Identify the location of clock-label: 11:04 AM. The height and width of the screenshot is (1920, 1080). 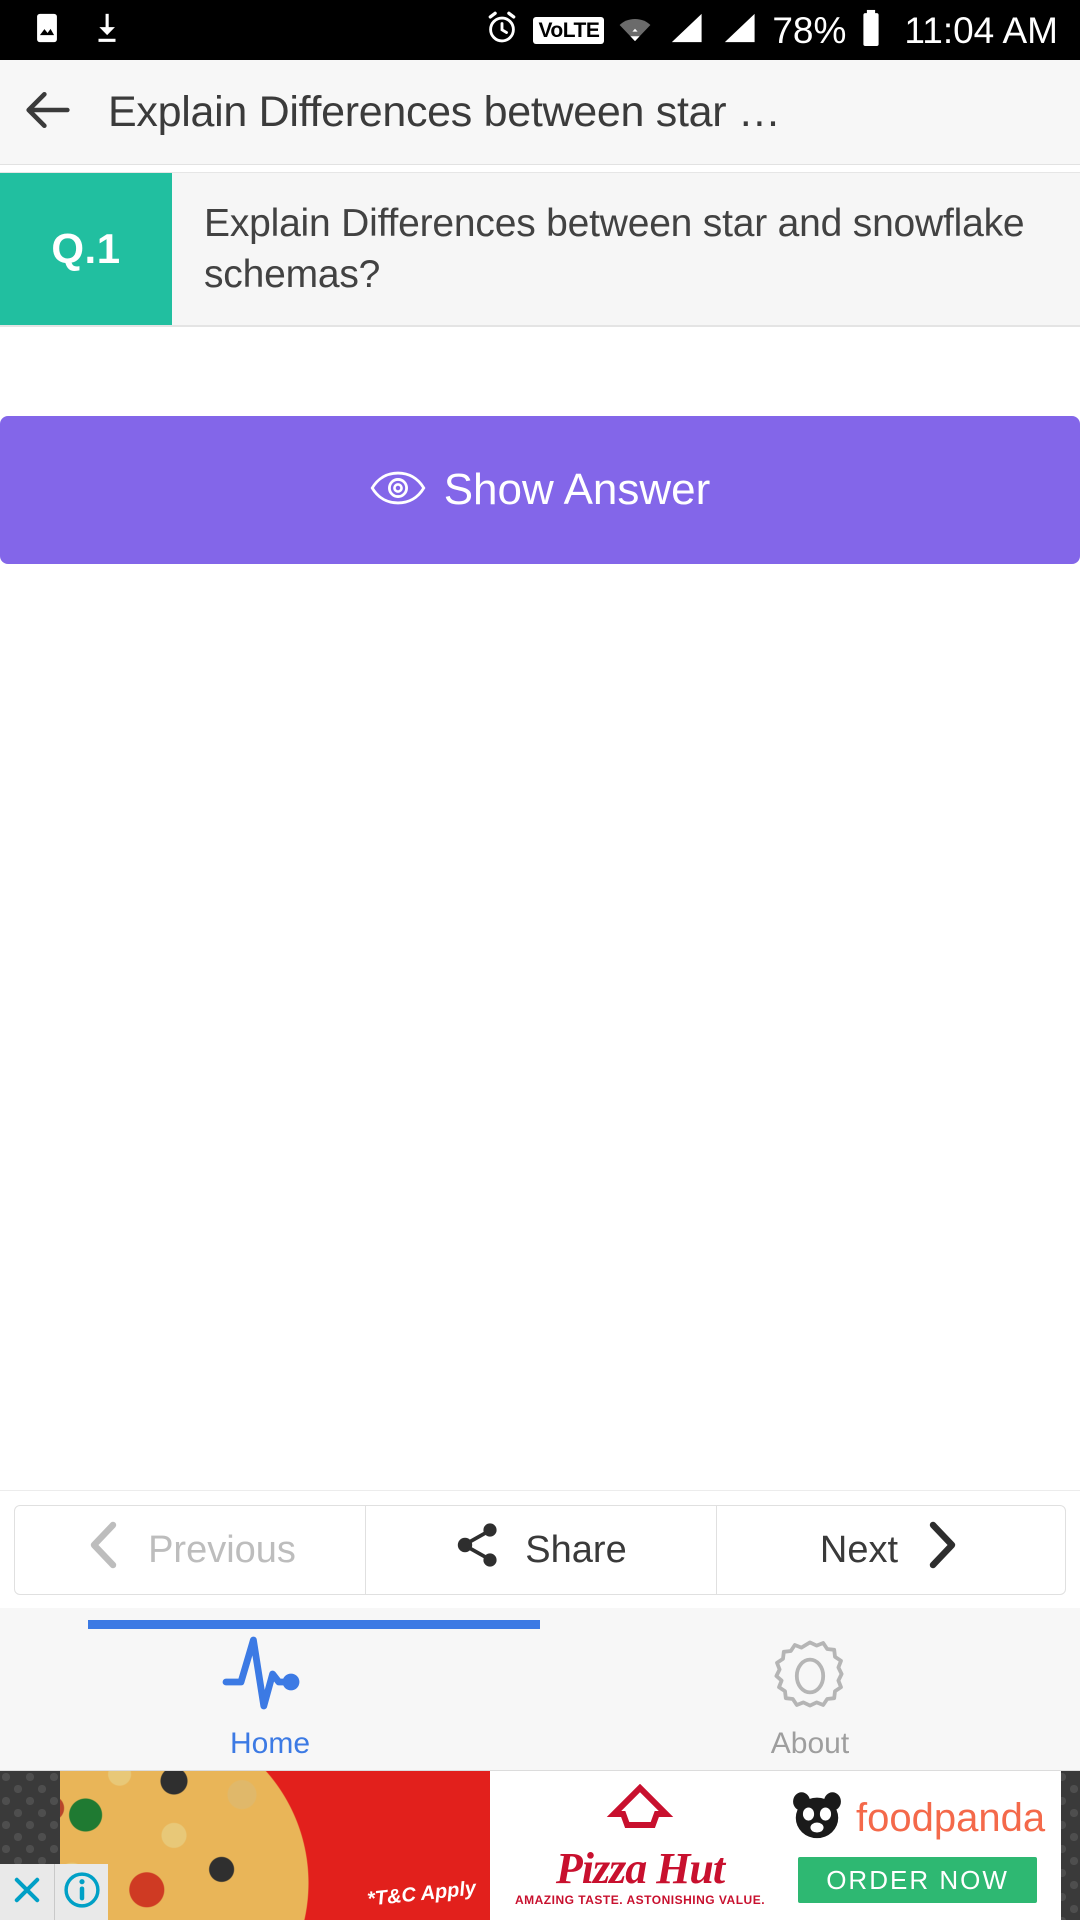
(981, 30).